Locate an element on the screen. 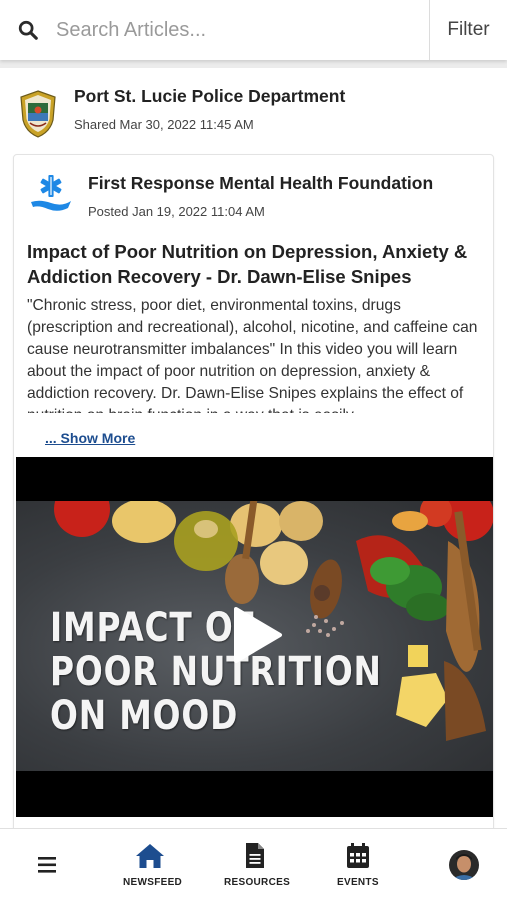  document-icon is located at coordinates (255, 855).